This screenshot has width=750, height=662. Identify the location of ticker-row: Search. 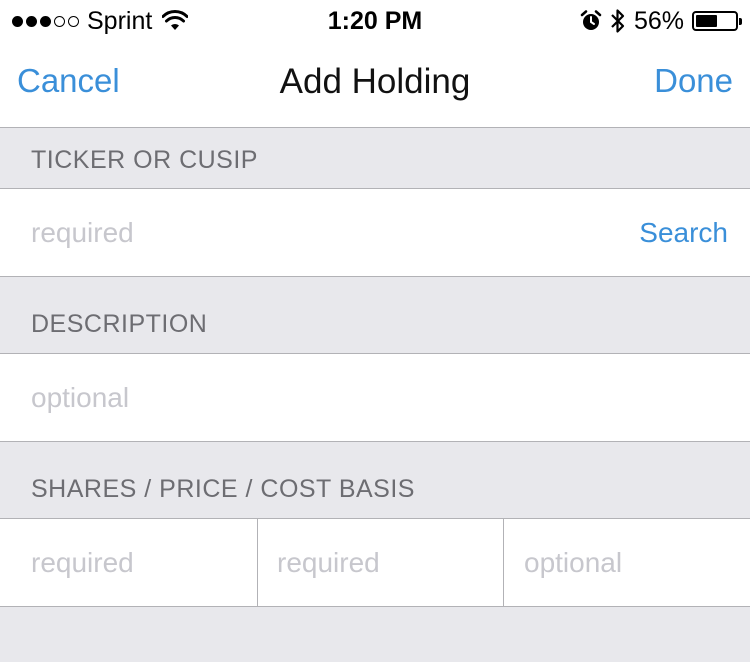
(375, 232).